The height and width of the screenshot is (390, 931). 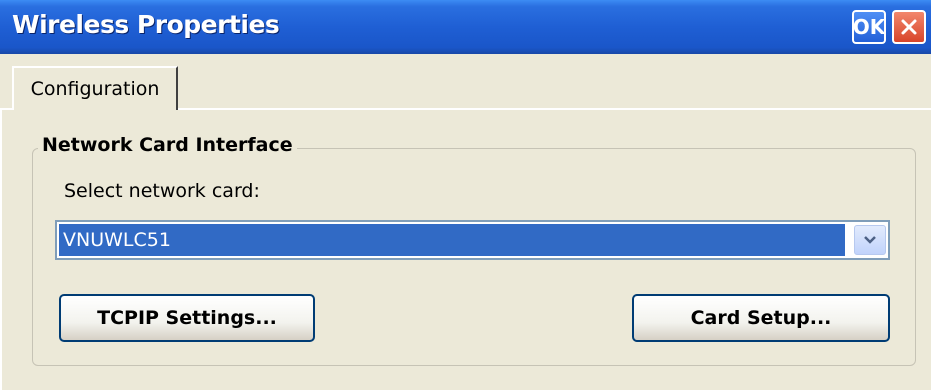 I want to click on chevron-down-icon, so click(x=870, y=240).